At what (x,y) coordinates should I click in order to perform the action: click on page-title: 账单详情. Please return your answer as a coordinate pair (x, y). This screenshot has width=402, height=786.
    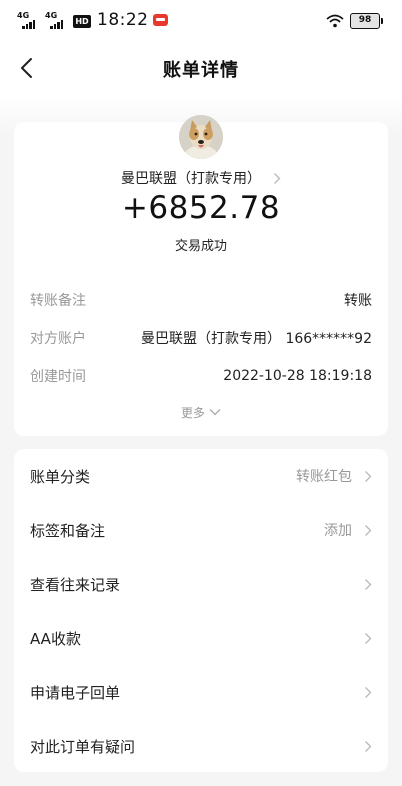
    Looking at the image, I should click on (201, 70).